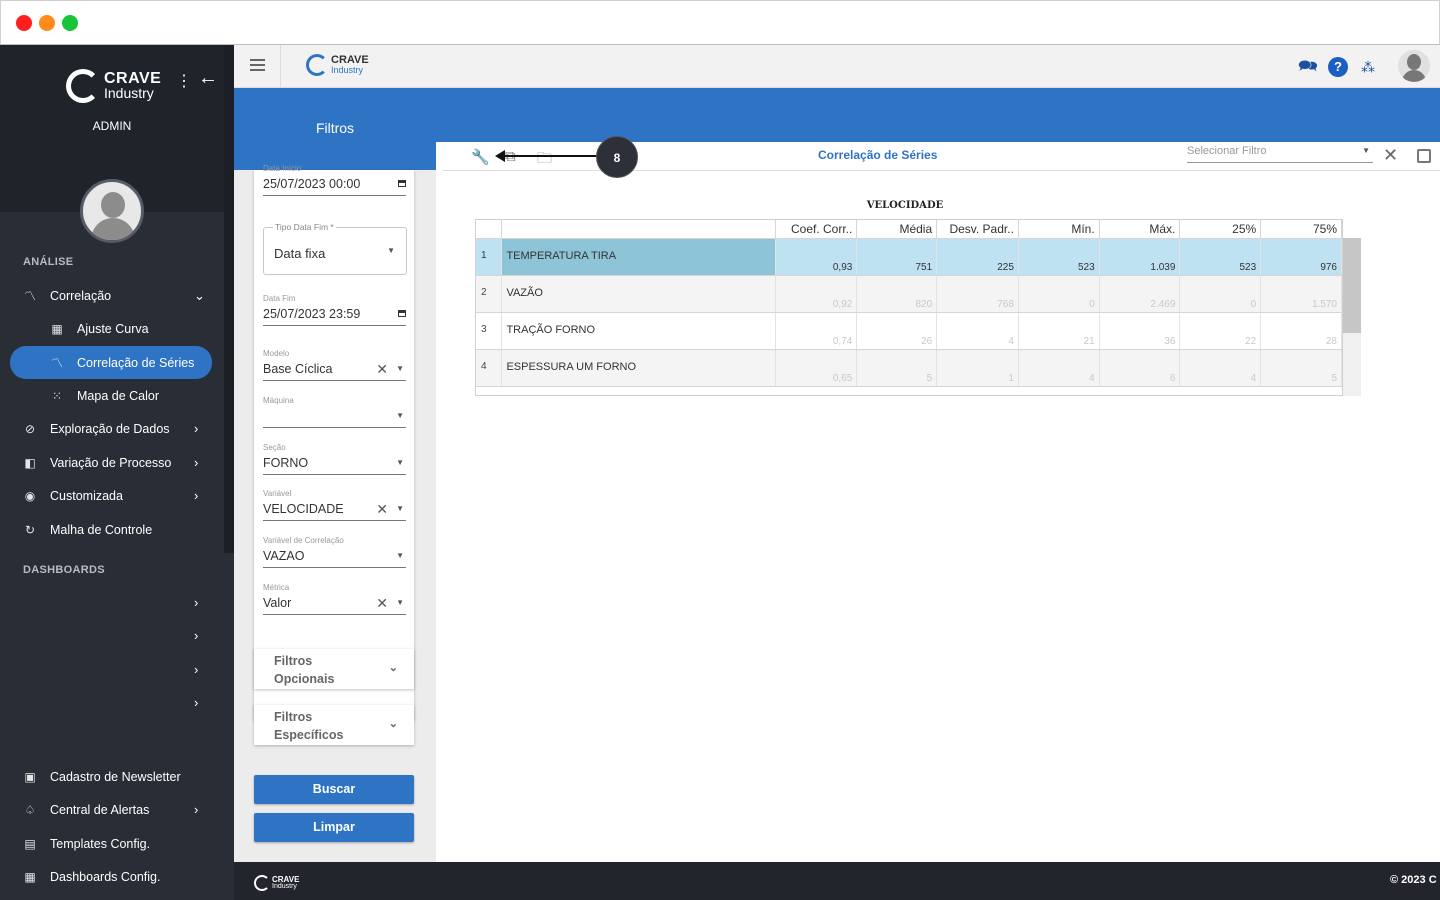 This screenshot has height=900, width=1440. Describe the element at coordinates (1059, 229) in the screenshot. I see `column-header: Mín.` at that location.